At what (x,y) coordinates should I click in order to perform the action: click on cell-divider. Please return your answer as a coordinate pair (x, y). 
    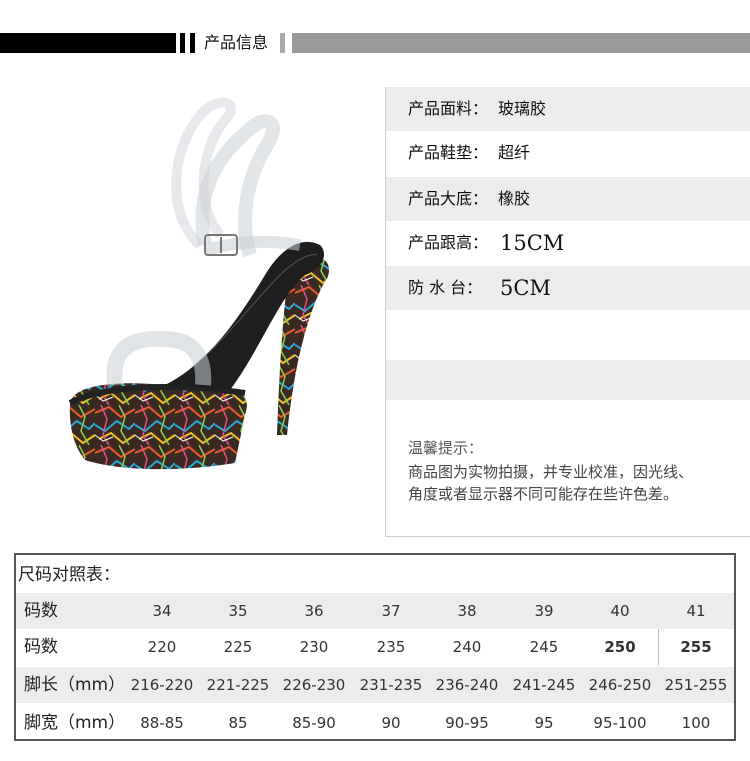
    Looking at the image, I should click on (658, 647).